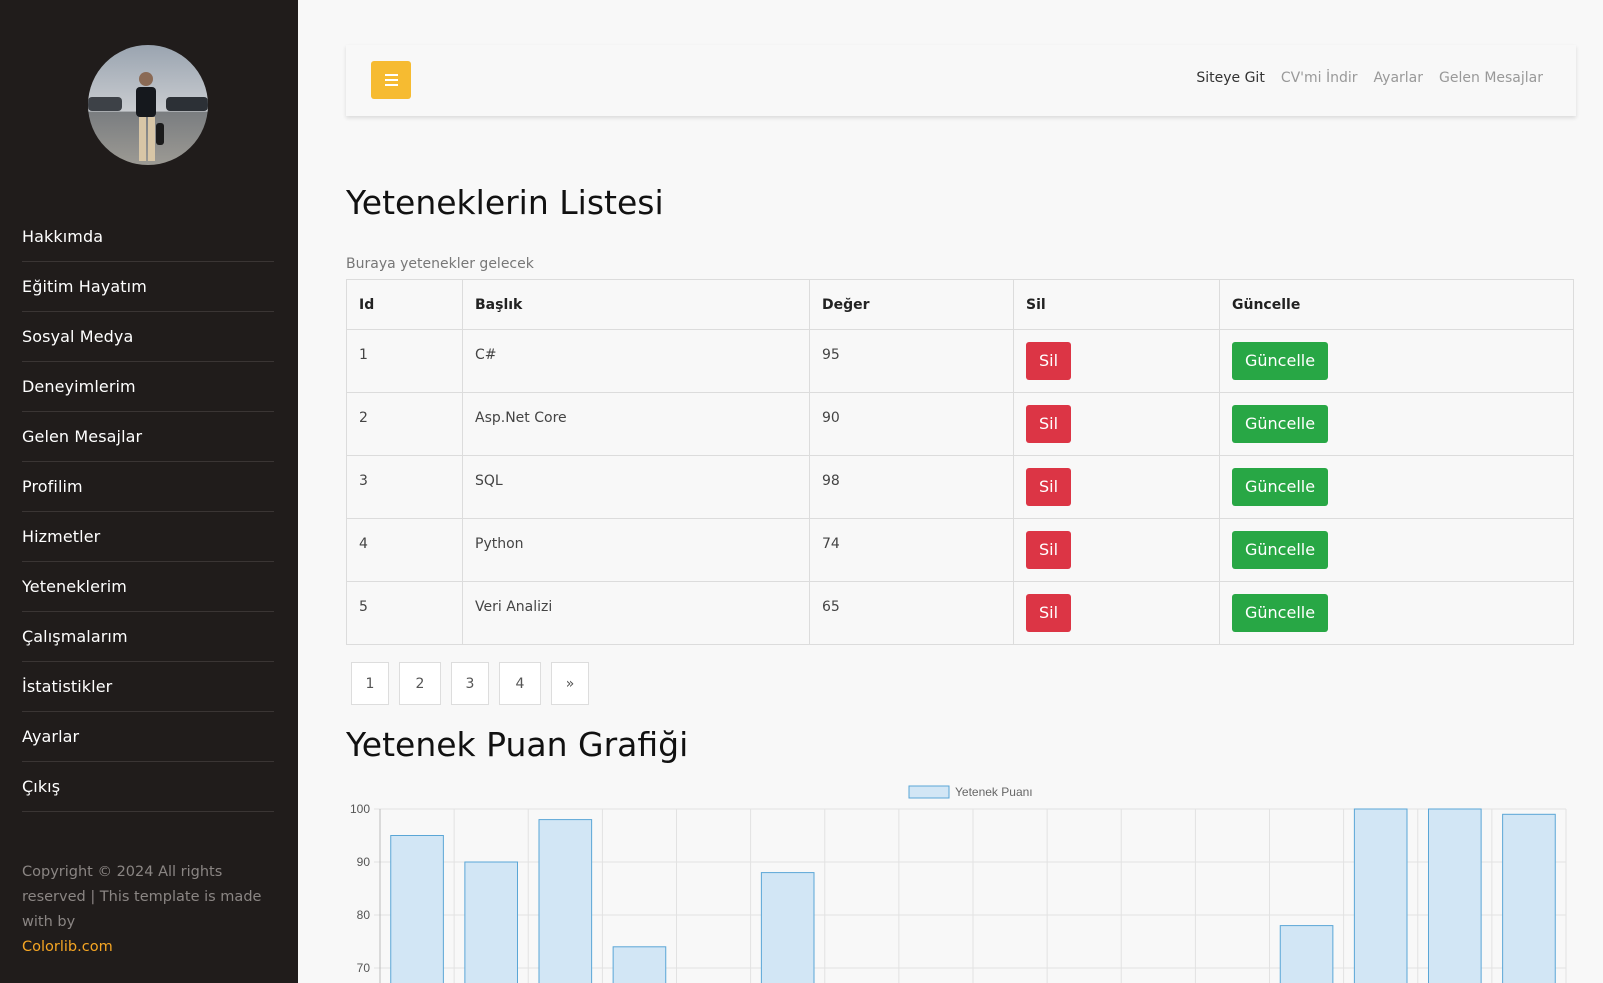 The height and width of the screenshot is (983, 1603). I want to click on page-link-2: 2, so click(420, 683).